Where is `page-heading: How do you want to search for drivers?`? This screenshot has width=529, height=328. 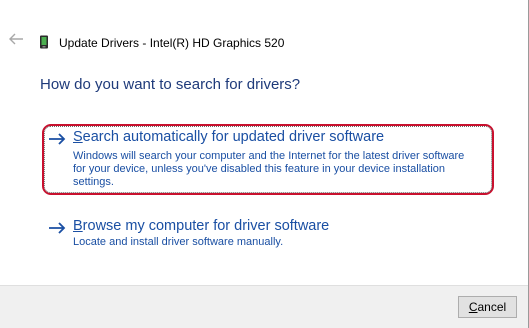 page-heading: How do you want to search for drivers? is located at coordinates (170, 84).